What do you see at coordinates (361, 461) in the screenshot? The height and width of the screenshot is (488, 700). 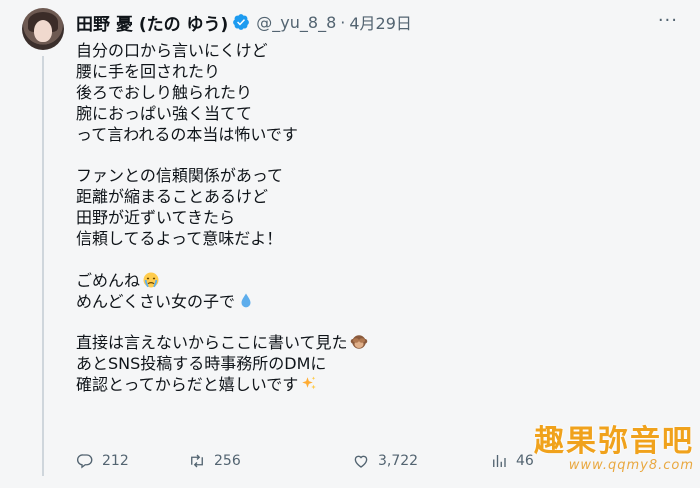 I see `heart-icon` at bounding box center [361, 461].